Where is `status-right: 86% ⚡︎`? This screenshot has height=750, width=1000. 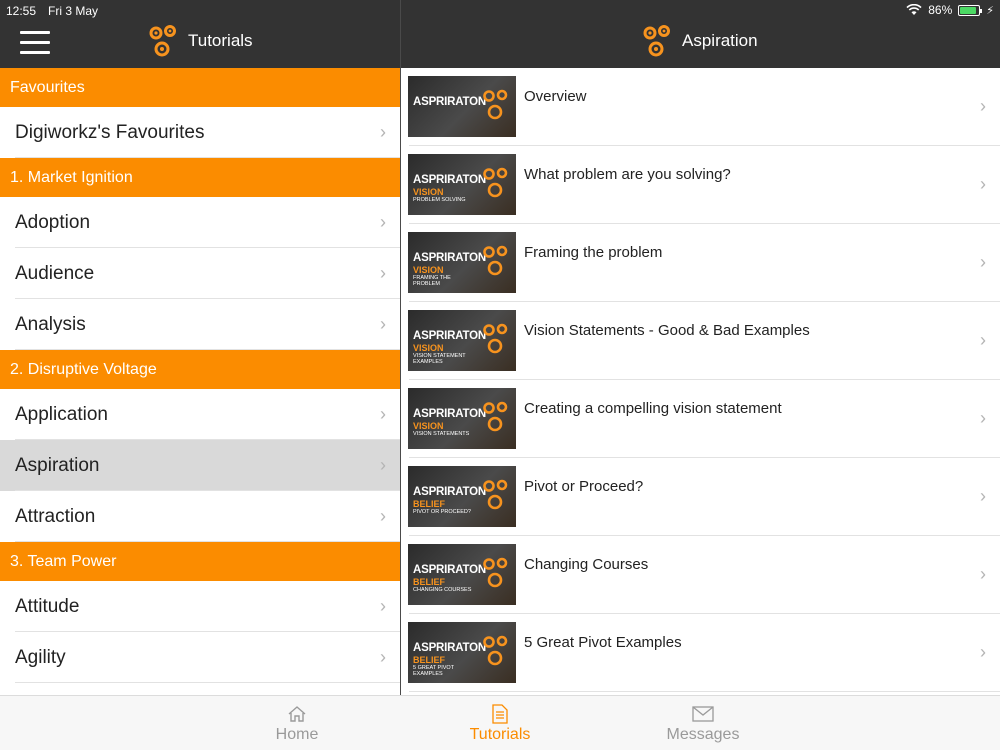 status-right: 86% ⚡︎ is located at coordinates (950, 10).